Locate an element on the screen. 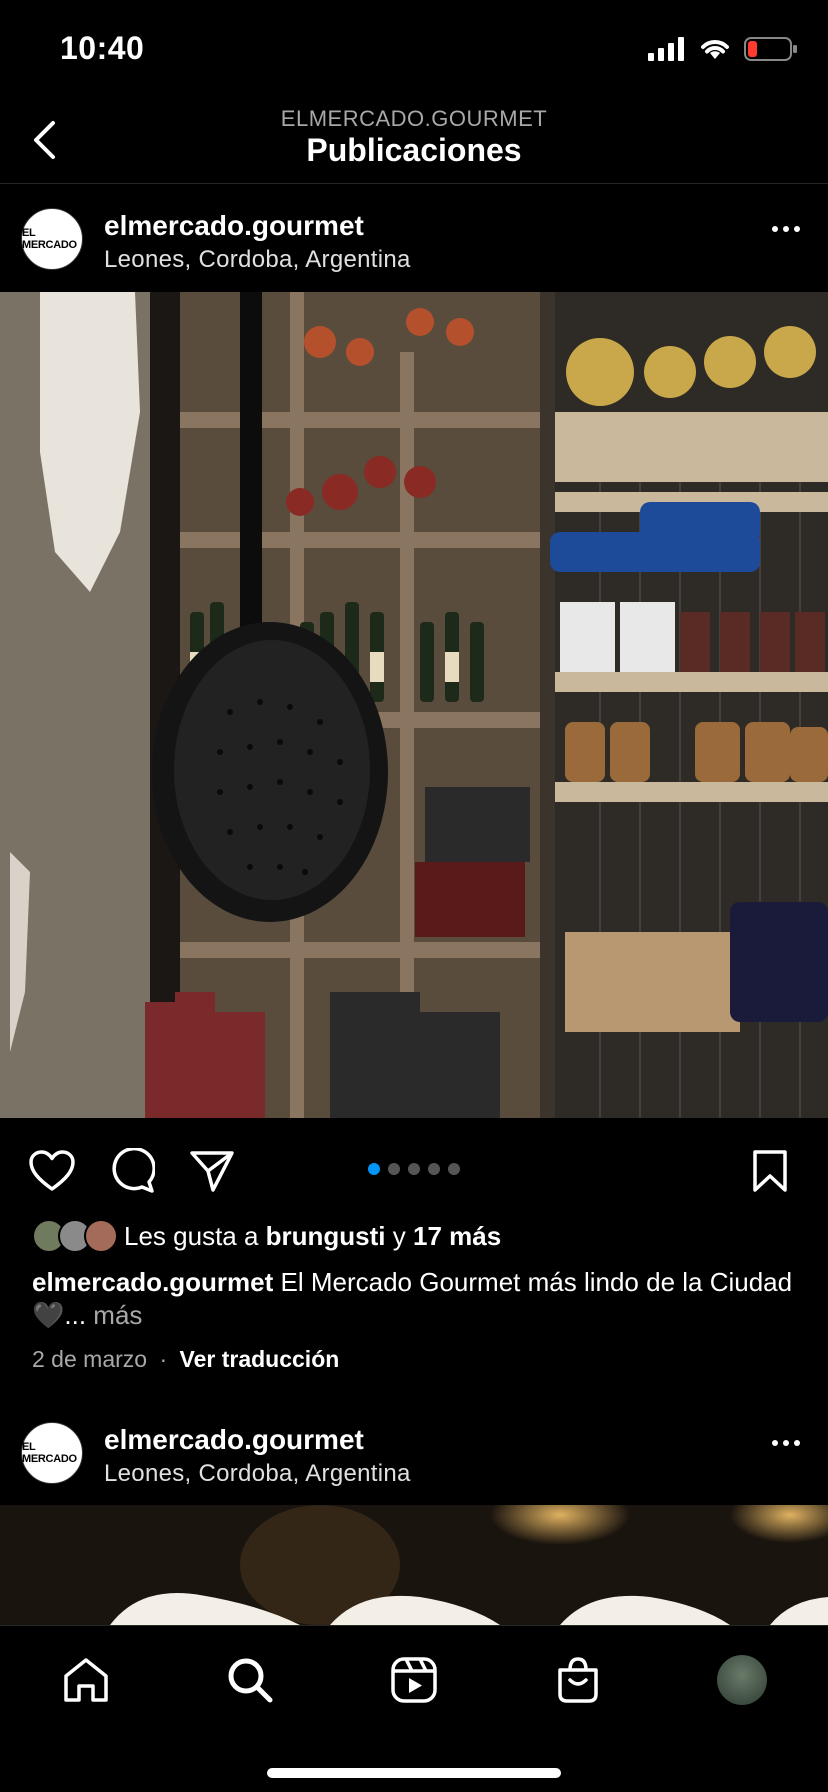 This screenshot has width=828, height=1792. bookmark-icon is located at coordinates (770, 1171).